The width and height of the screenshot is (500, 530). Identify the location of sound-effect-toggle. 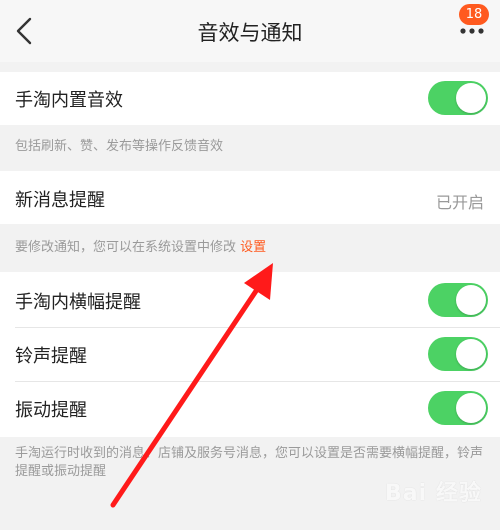
(458, 98).